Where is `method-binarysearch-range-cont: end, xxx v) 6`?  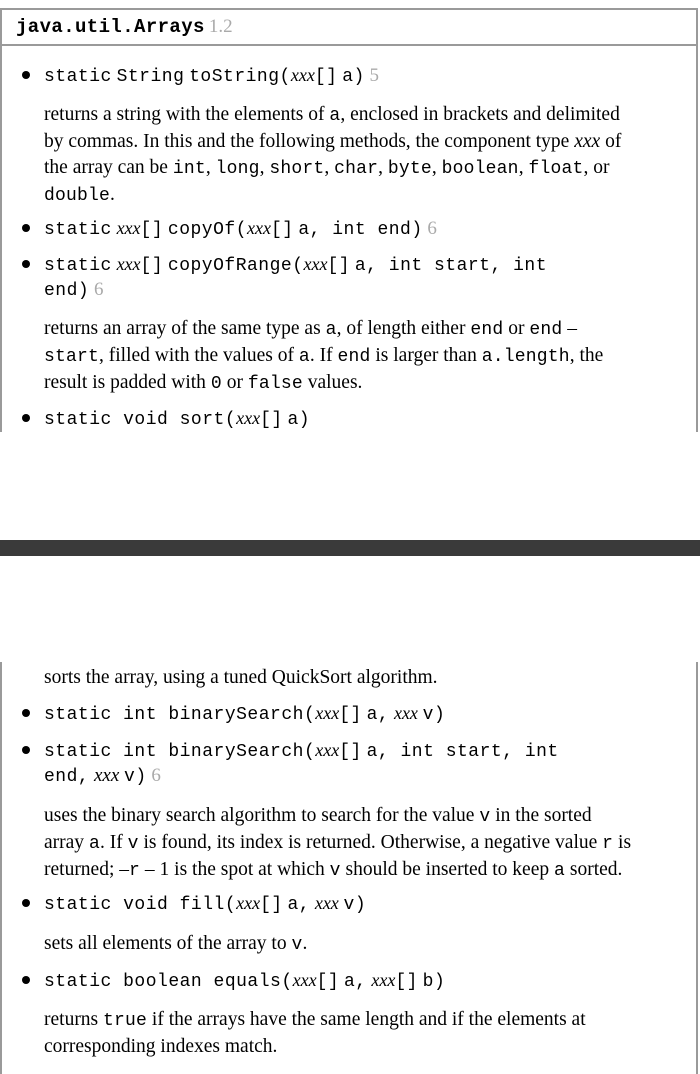 method-binarysearch-range-cont: end, xxx v) 6 is located at coordinates (102, 776).